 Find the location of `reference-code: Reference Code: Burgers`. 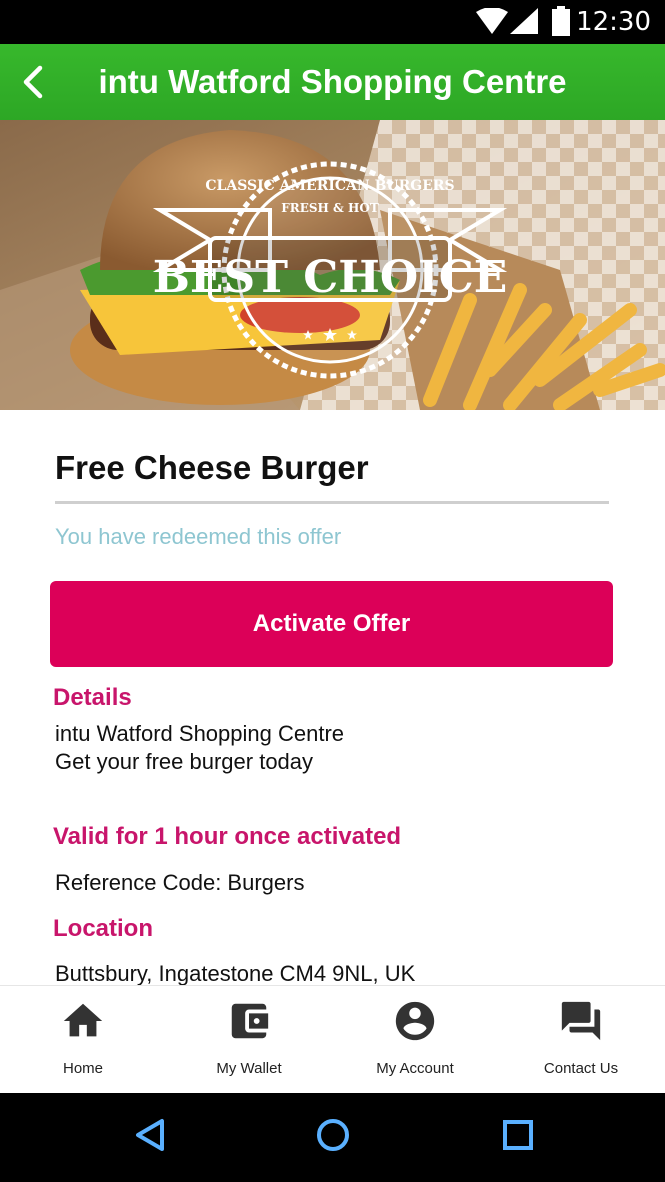

reference-code: Reference Code: Burgers is located at coordinates (180, 882).